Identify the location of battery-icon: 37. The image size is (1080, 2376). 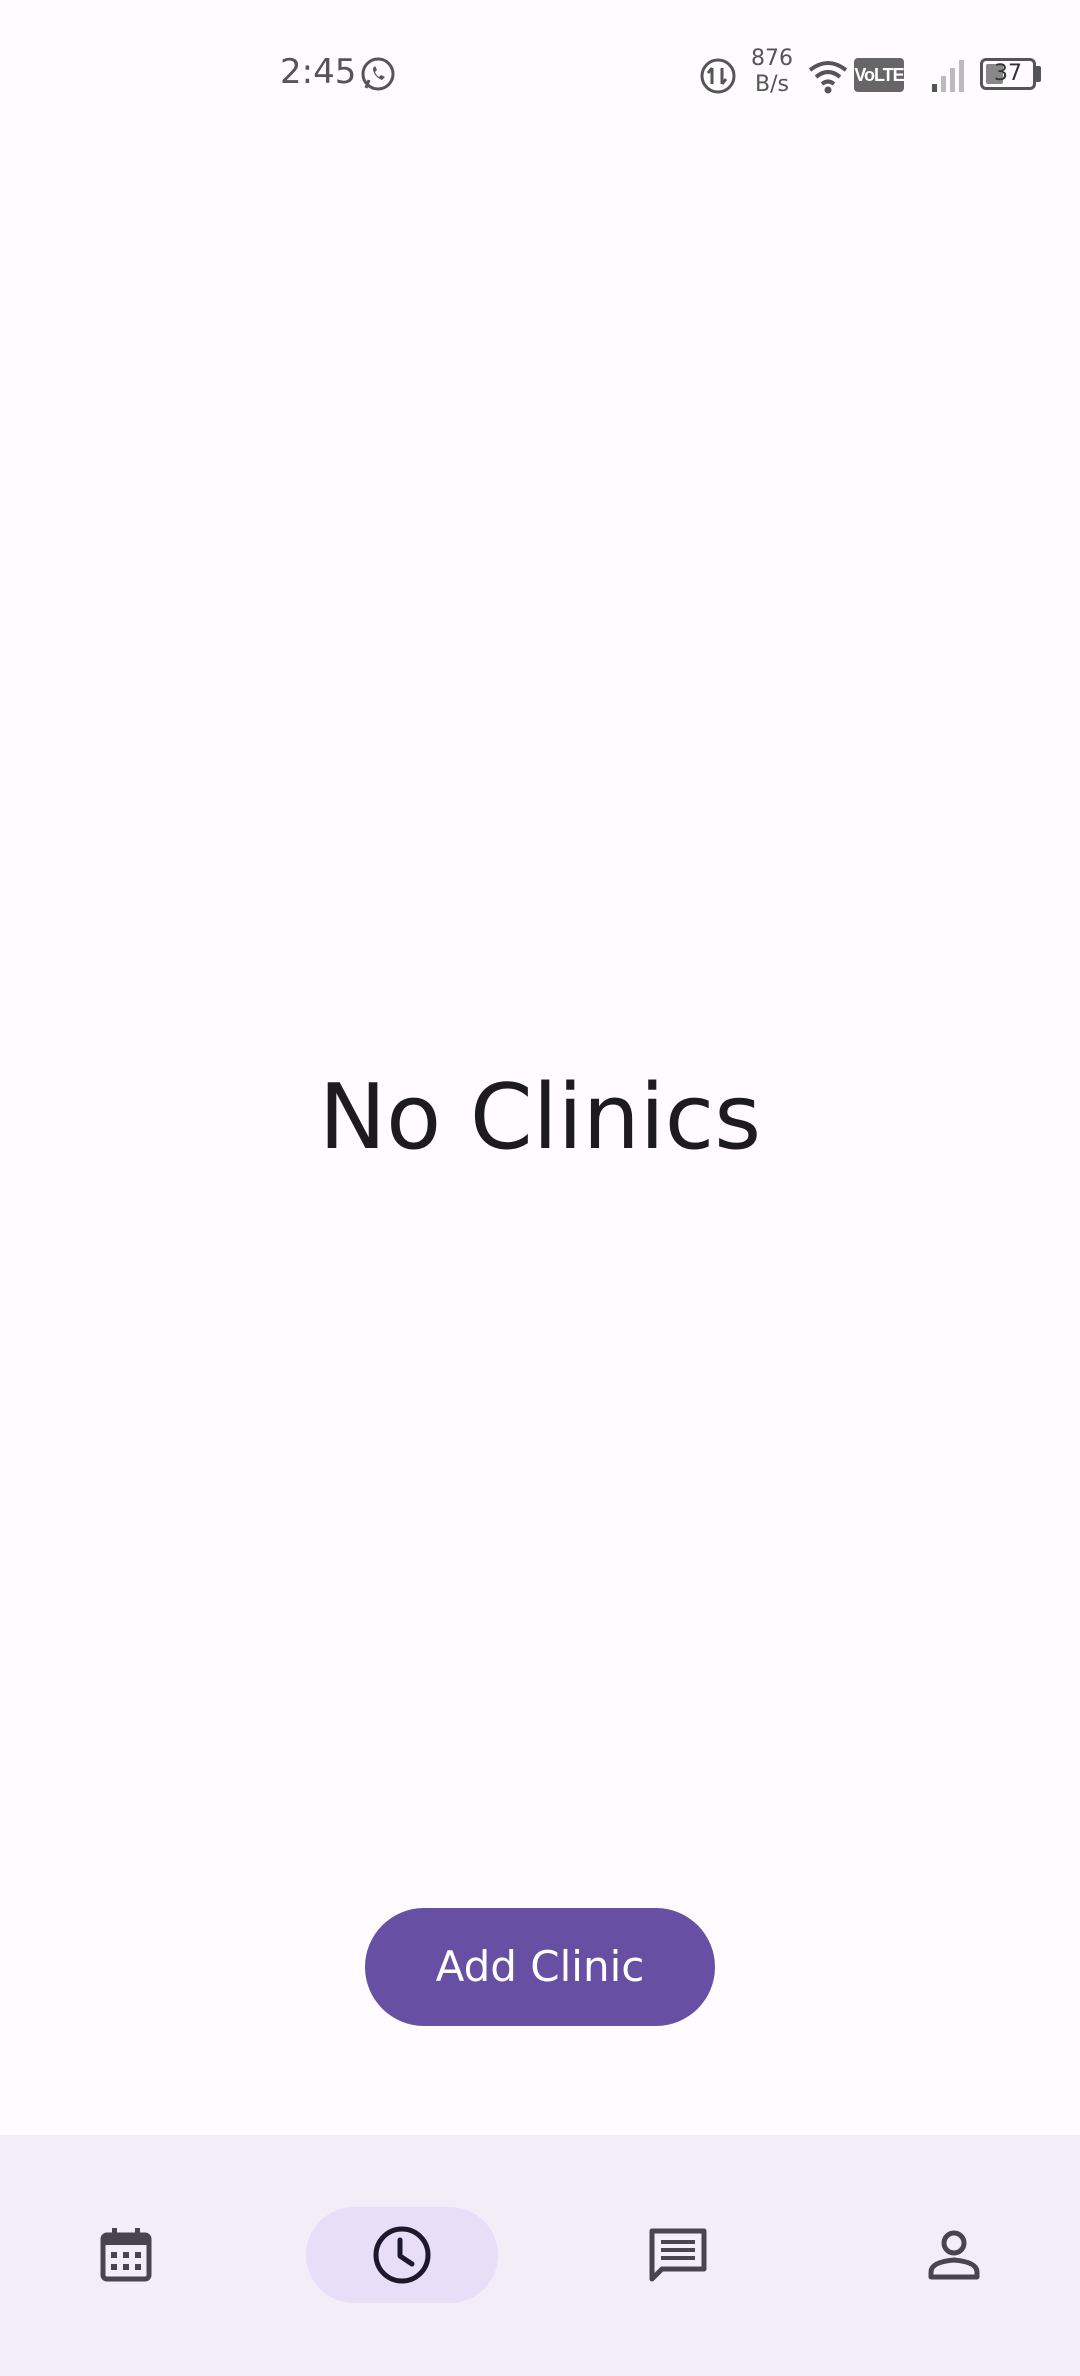
(1008, 74).